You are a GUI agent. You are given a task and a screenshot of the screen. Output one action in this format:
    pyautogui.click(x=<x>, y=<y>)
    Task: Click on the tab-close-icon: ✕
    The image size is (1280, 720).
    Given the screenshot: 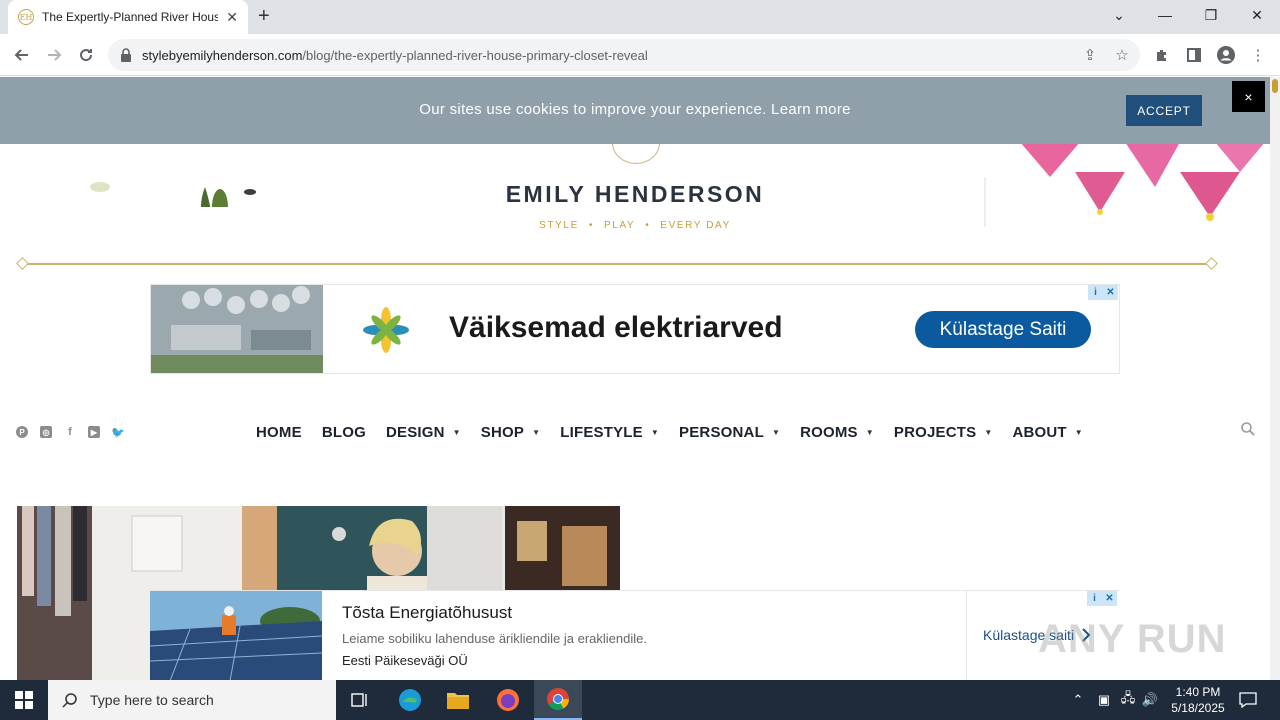 What is the action you would take?
    pyautogui.click(x=232, y=17)
    